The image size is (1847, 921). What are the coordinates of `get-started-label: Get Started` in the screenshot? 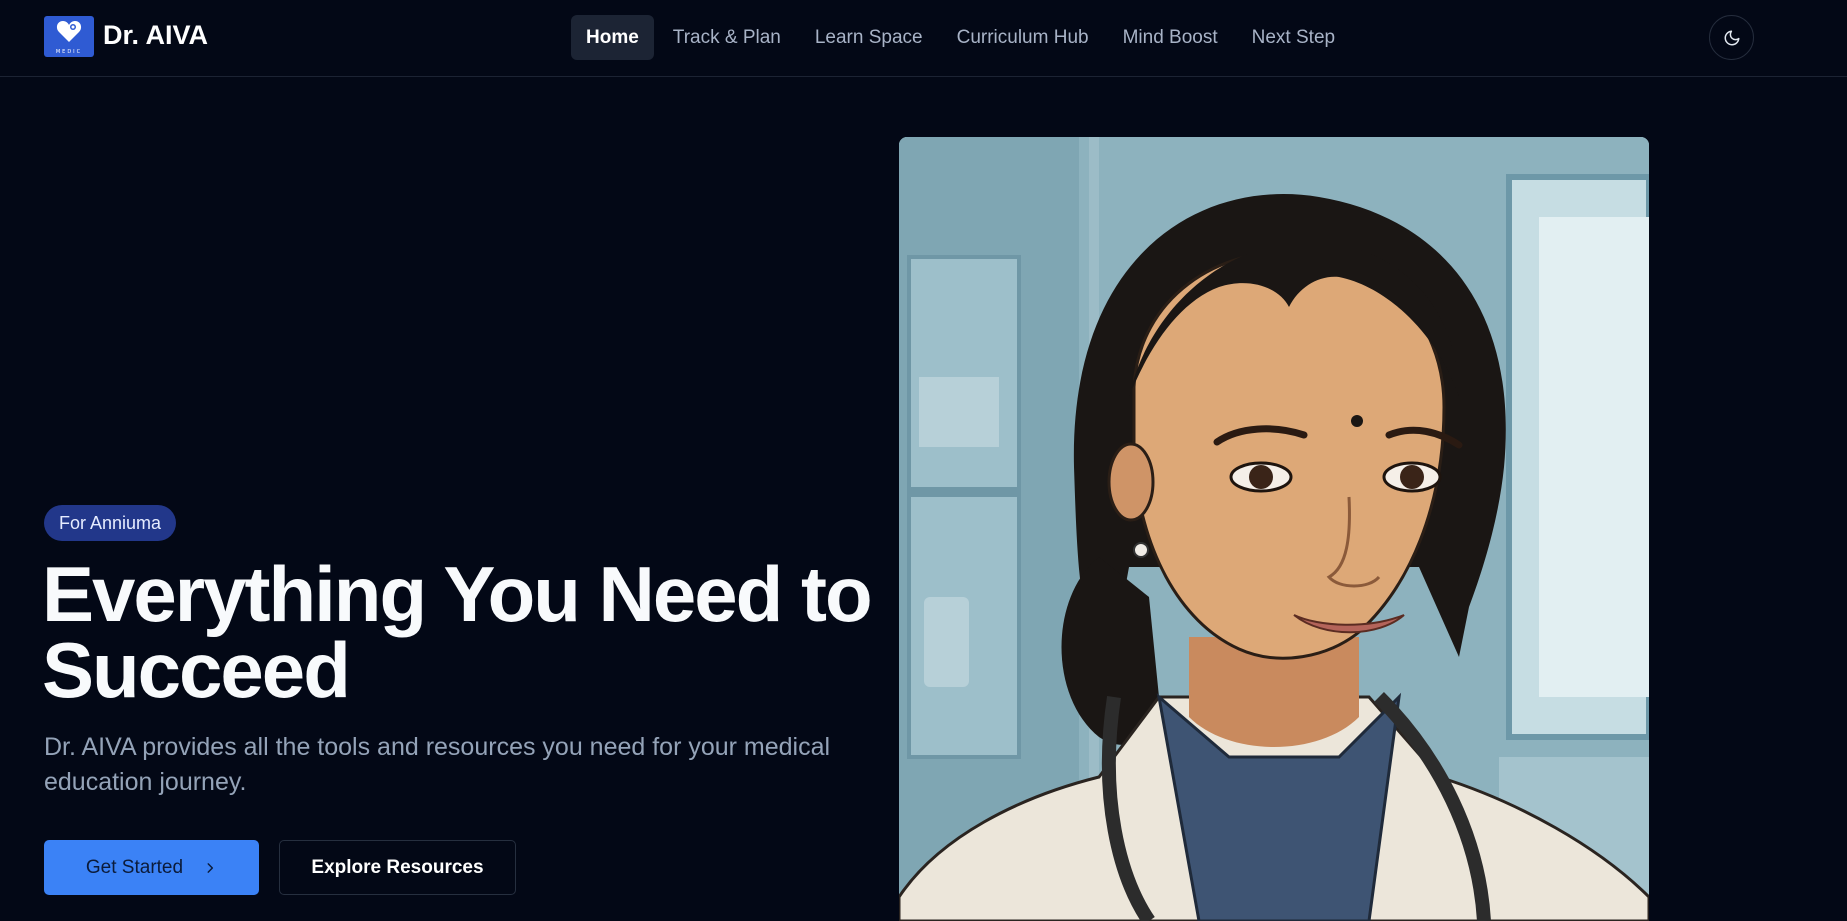 It's located at (134, 867).